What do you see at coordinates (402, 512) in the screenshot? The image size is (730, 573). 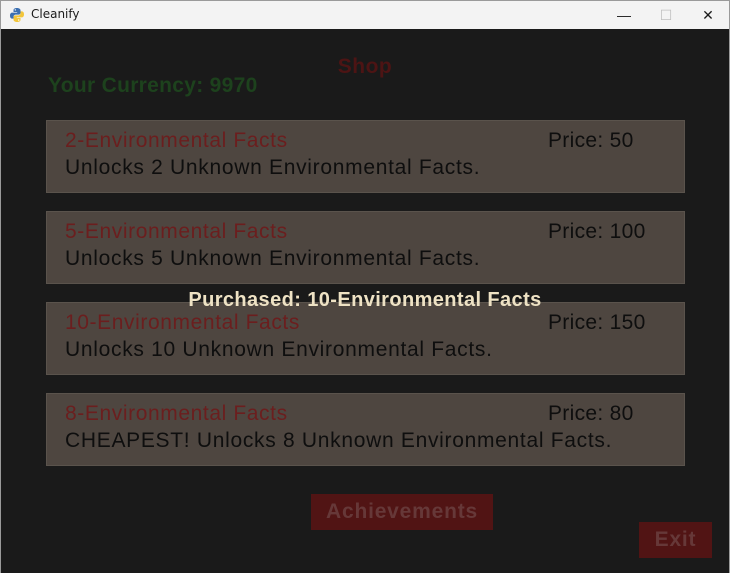 I see `achievements-button: Achievements` at bounding box center [402, 512].